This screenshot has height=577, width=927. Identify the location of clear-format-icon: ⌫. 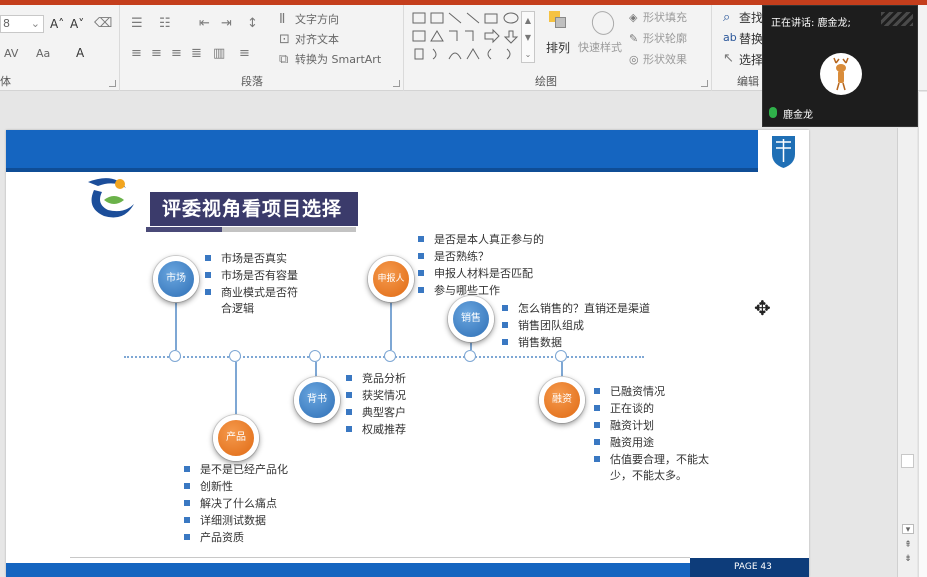
(103, 24).